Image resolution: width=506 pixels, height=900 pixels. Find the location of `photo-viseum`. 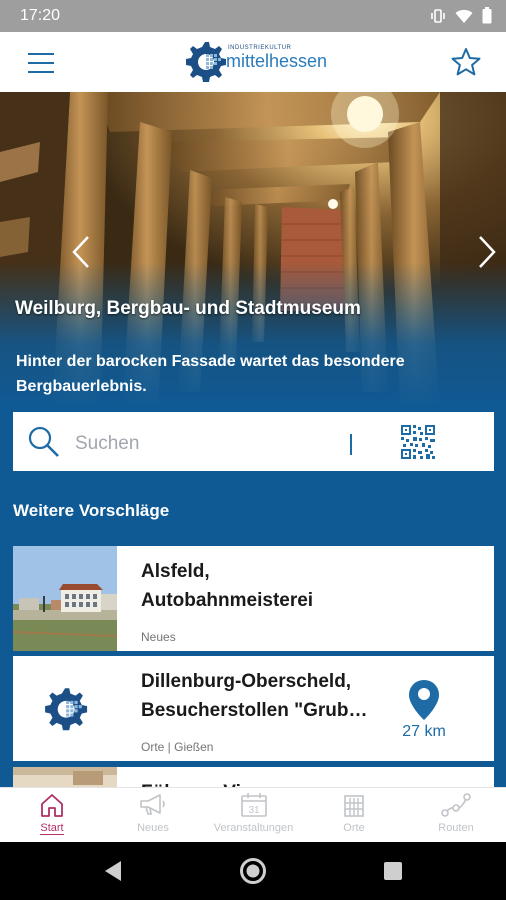

photo-viseum is located at coordinates (65, 777).